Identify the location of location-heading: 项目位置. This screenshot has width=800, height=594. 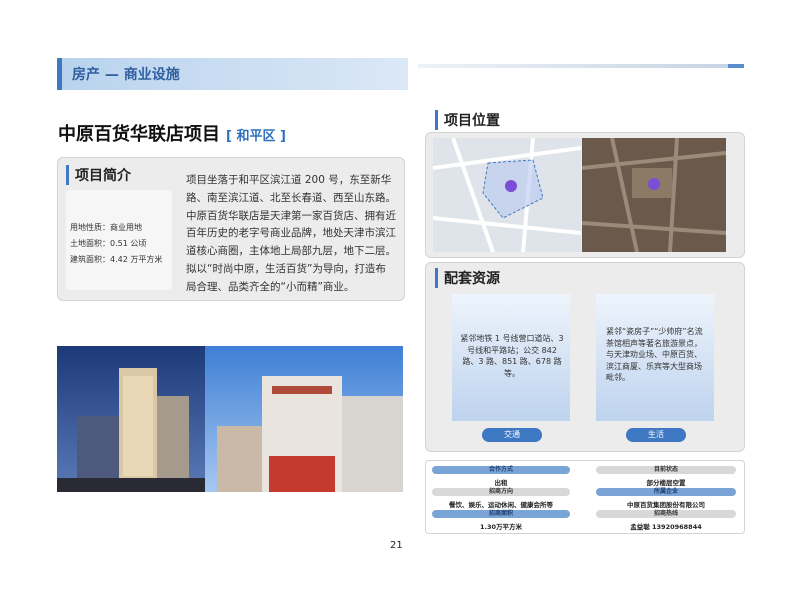
(467, 120).